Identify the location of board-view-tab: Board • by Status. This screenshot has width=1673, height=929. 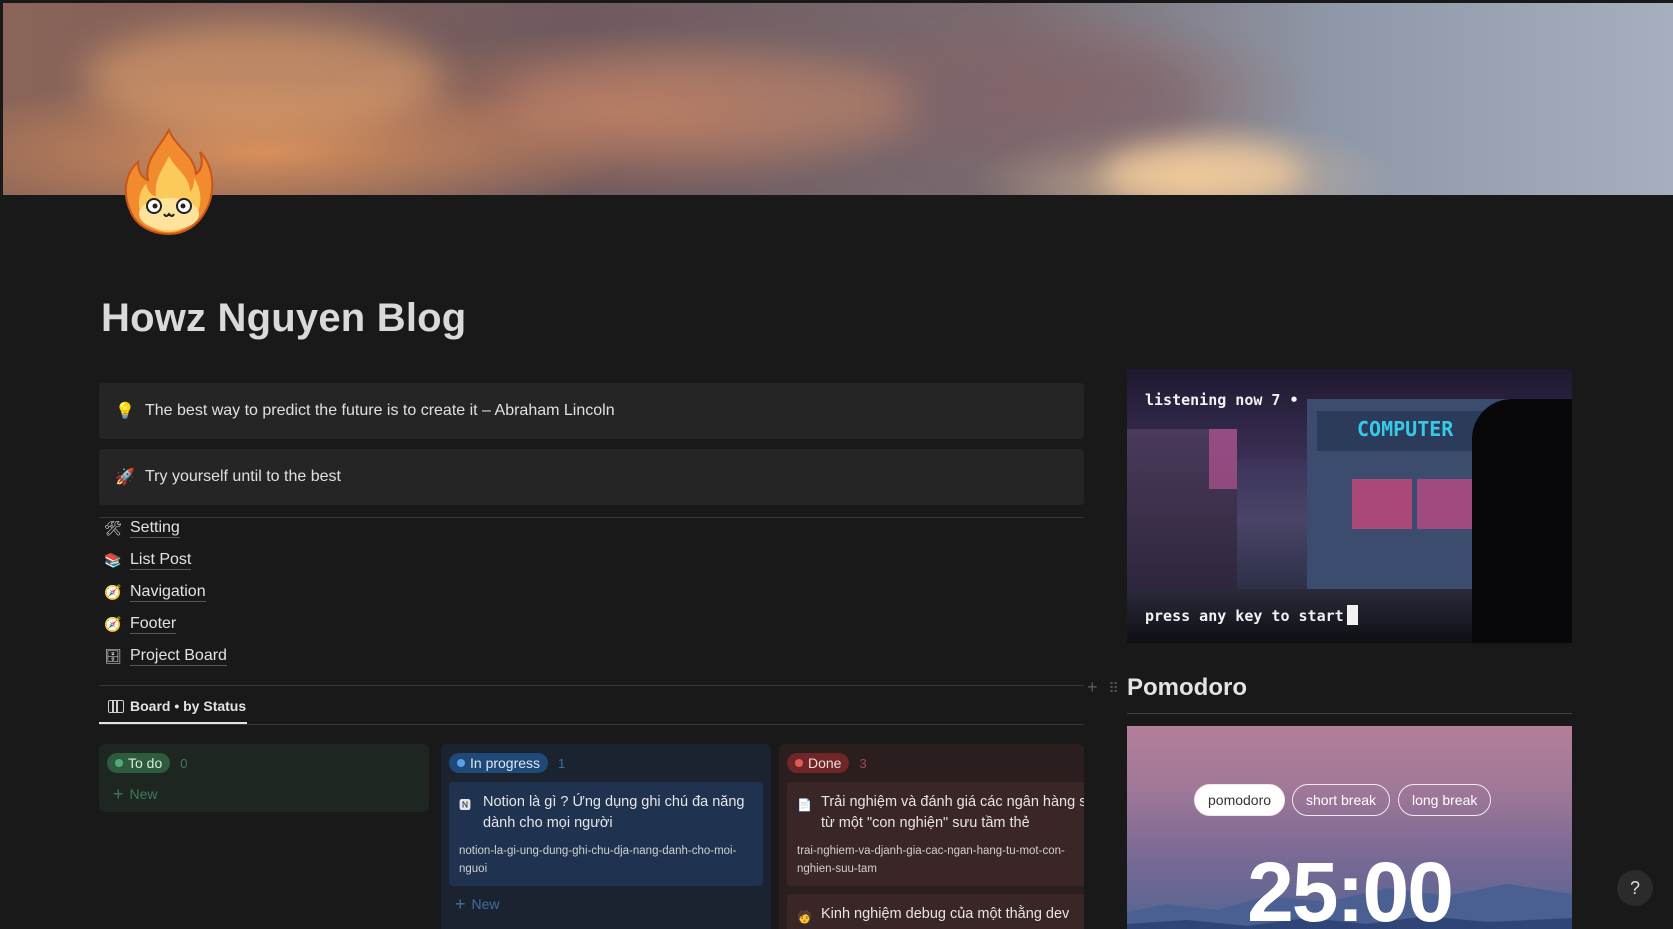
(173, 707).